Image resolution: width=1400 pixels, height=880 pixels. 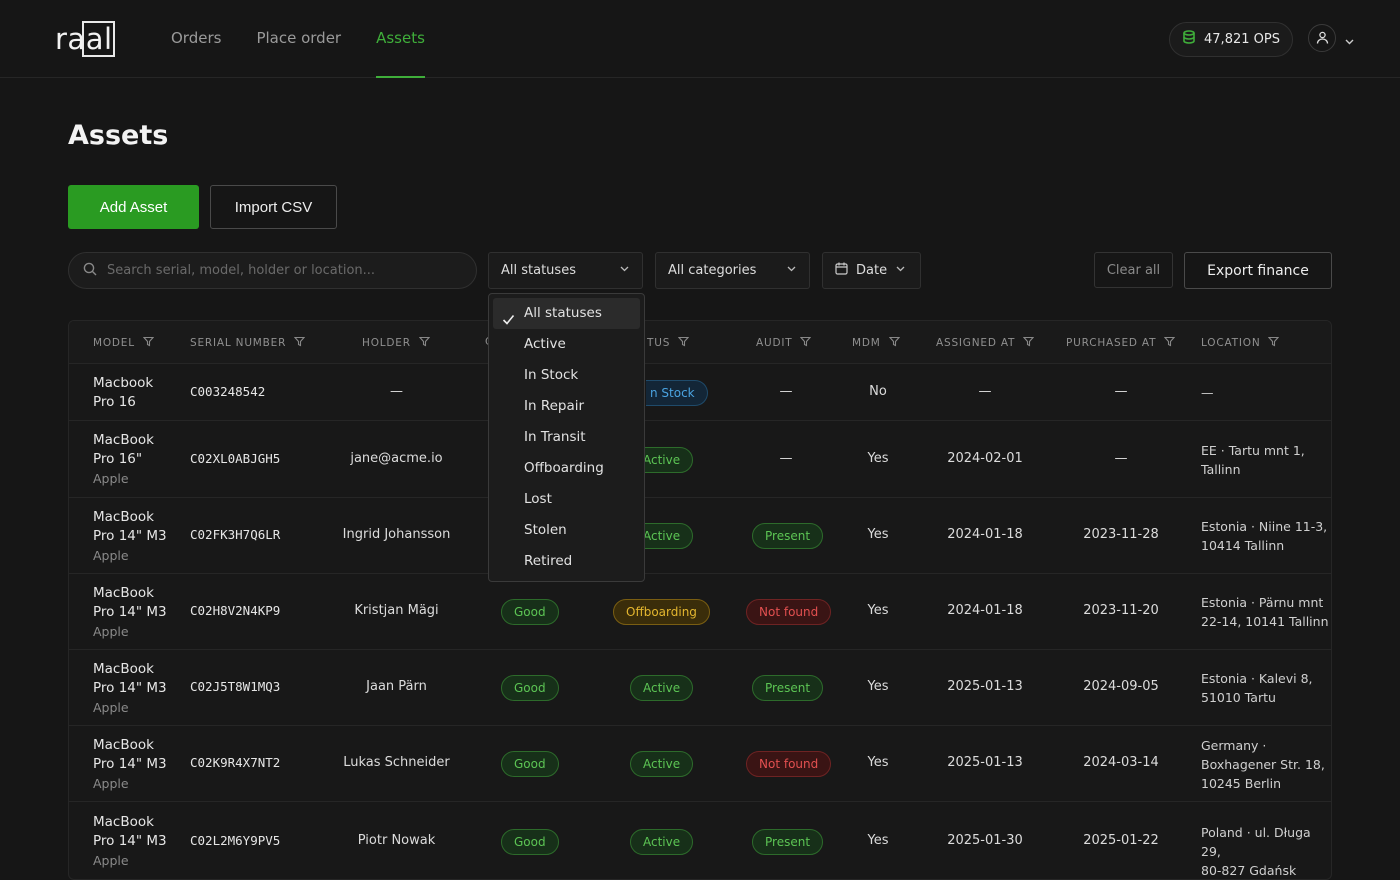 What do you see at coordinates (563, 313) in the screenshot?
I see `status-option-label: All statuses` at bounding box center [563, 313].